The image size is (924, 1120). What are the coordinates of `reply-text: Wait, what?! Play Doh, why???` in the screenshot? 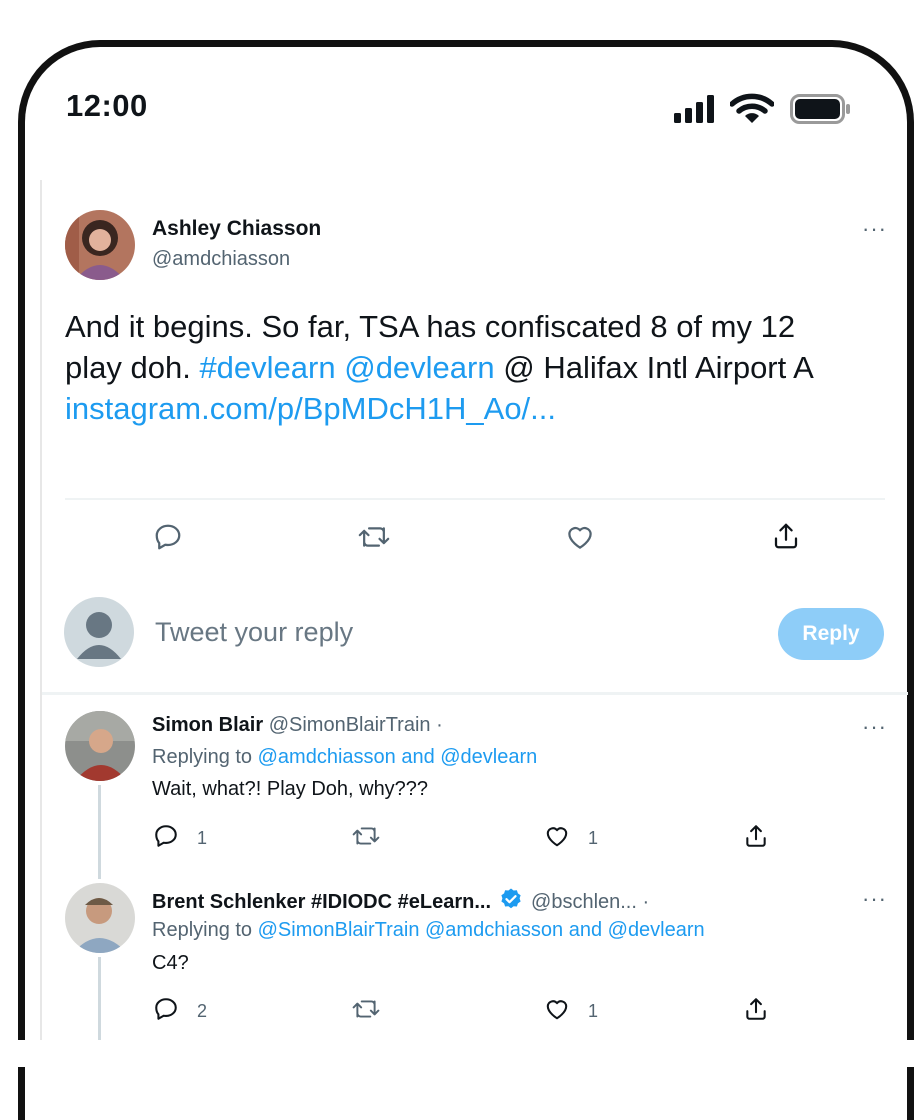 It's located at (290, 789).